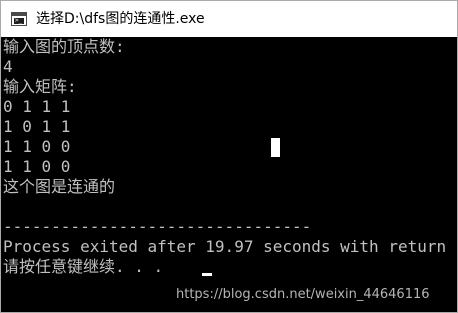 This screenshot has height=313, width=458. I want to click on icon-prompt-glyph: >_, so click(19, 20).